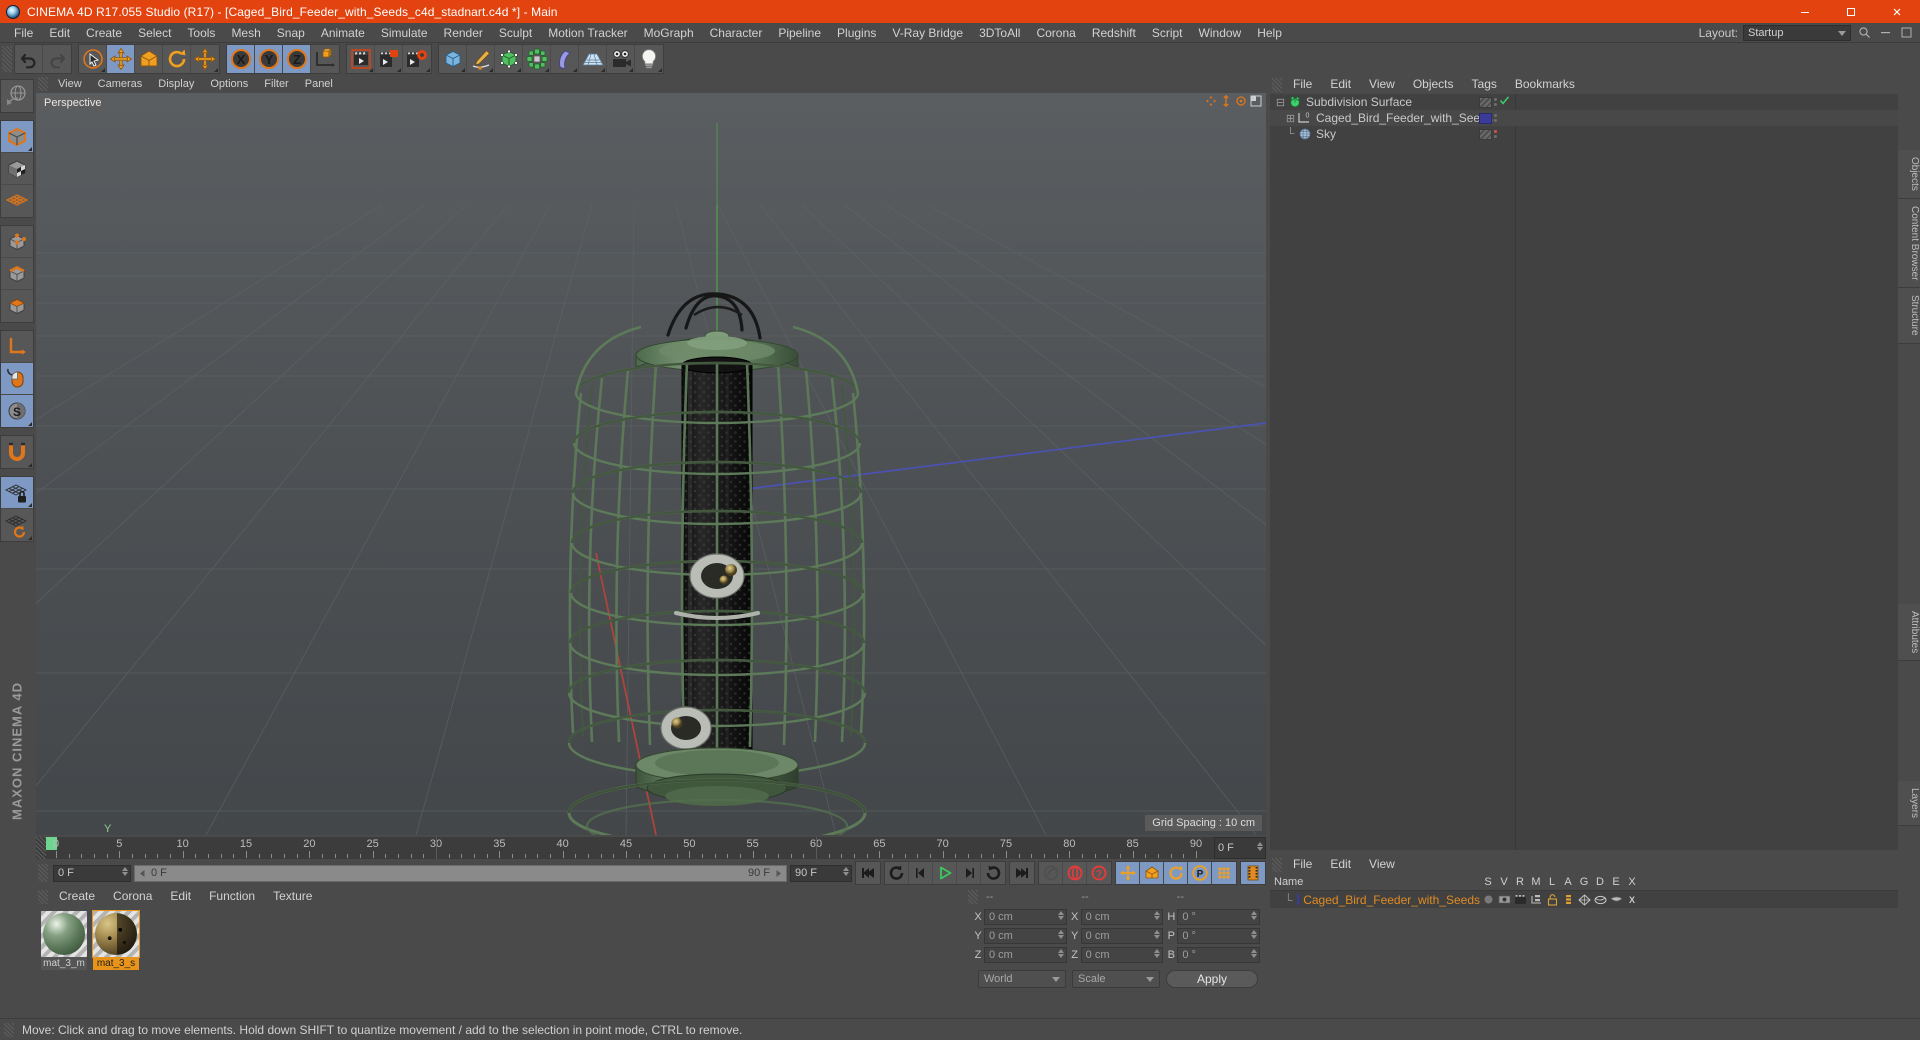  Describe the element at coordinates (1600, 882) in the screenshot. I see `layer-col-d: D` at that location.